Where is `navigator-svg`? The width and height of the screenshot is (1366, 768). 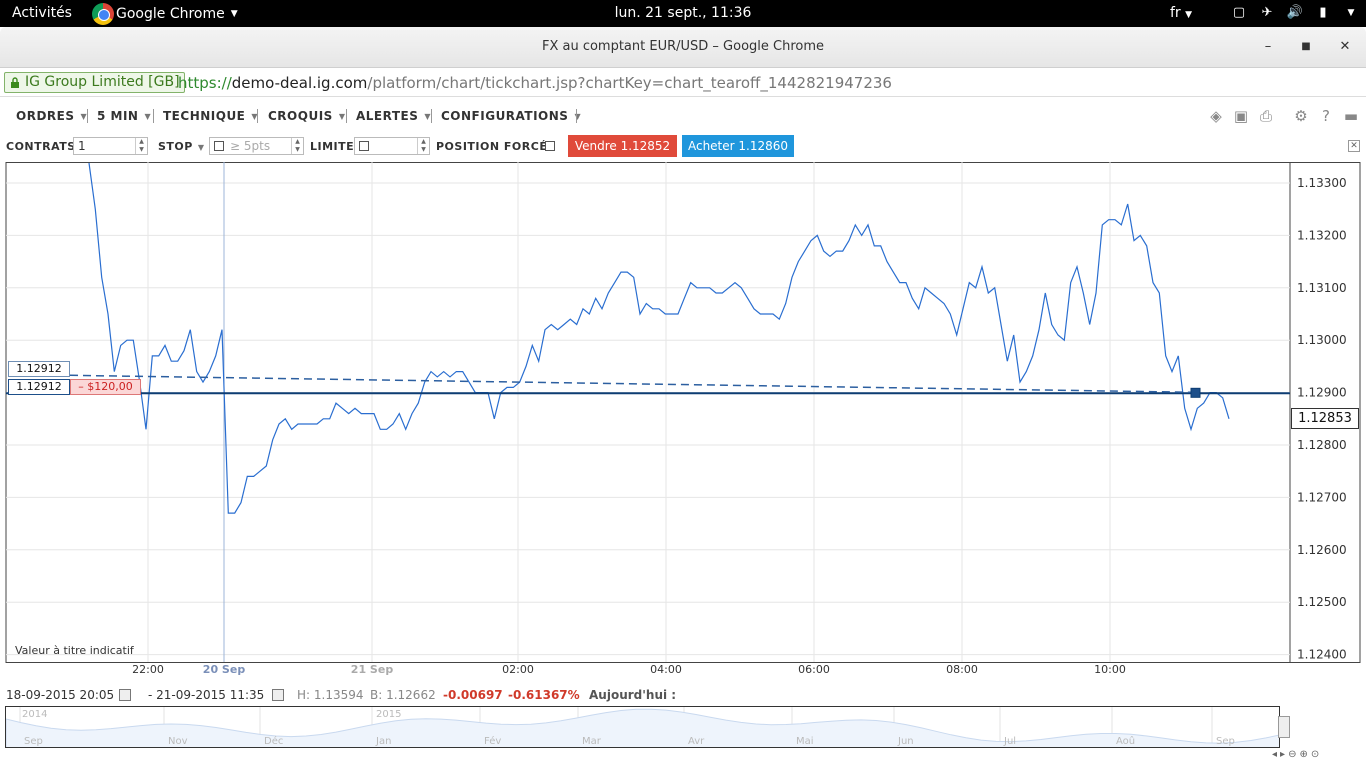 navigator-svg is located at coordinates (642, 727).